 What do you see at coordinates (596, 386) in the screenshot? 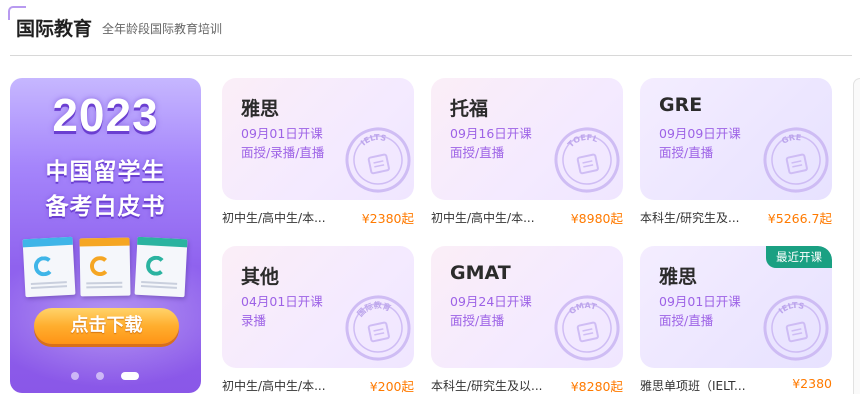
I see `course-price: ¥8280起` at bounding box center [596, 386].